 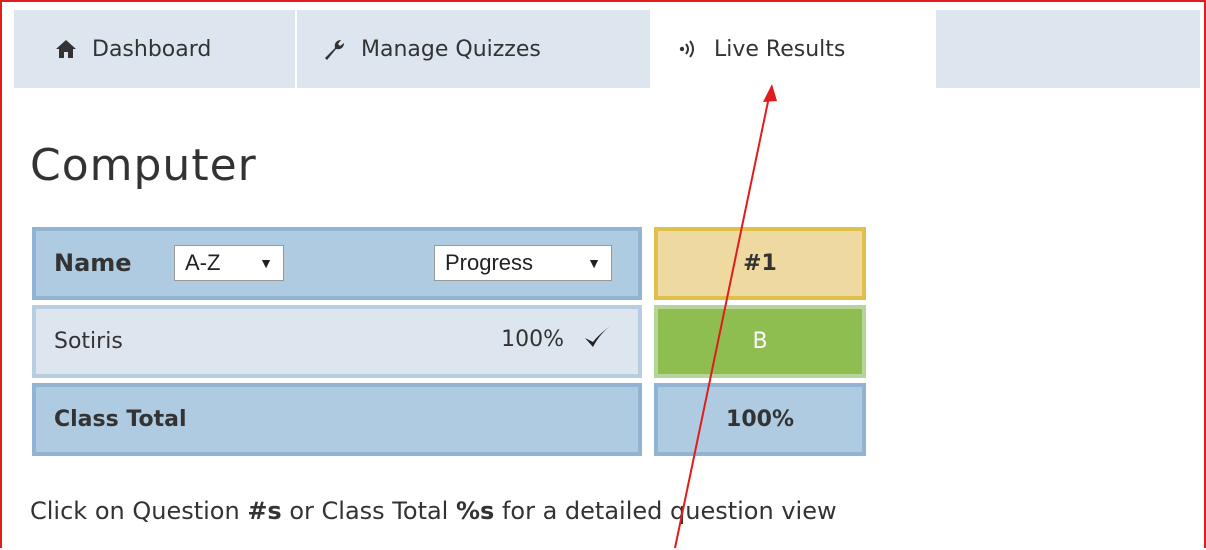 What do you see at coordinates (532, 339) in the screenshot?
I see `student-progress: 100%` at bounding box center [532, 339].